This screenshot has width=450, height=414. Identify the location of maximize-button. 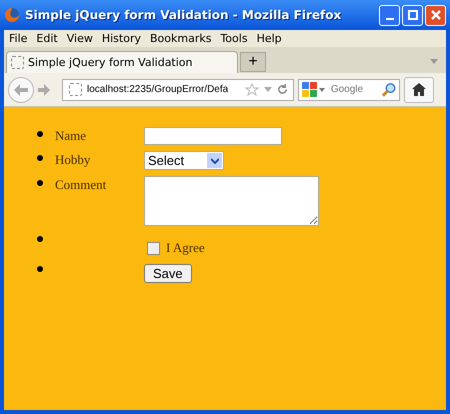
(412, 15).